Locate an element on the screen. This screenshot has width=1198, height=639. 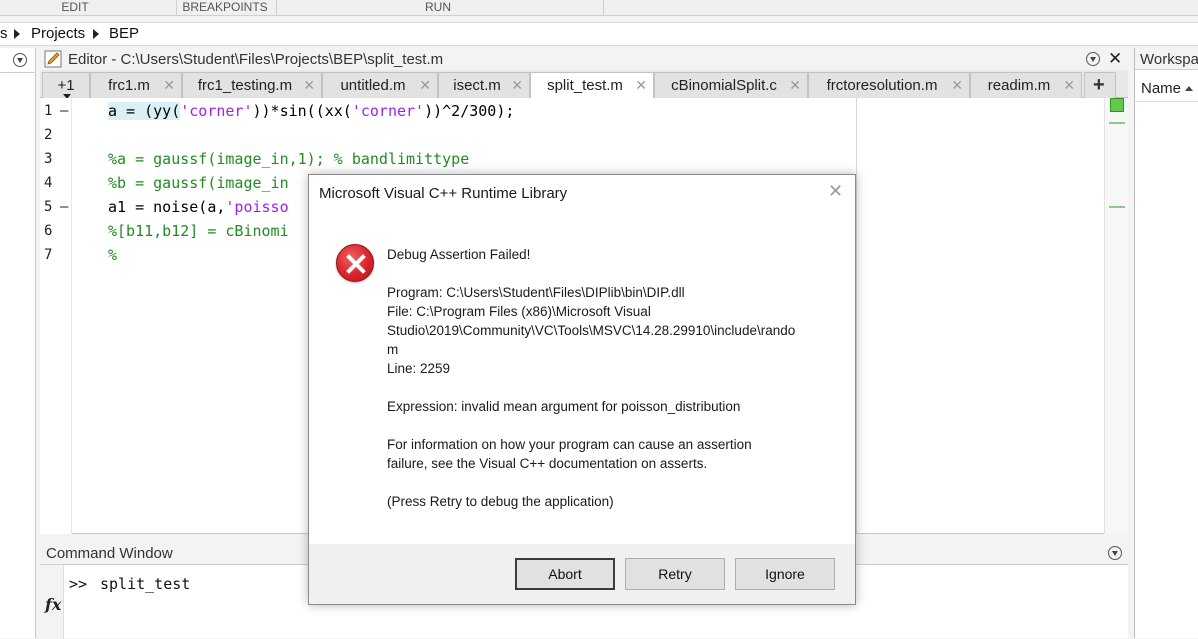
dialog-title: Microsoft Visual C++ Runtime Library is located at coordinates (443, 193).